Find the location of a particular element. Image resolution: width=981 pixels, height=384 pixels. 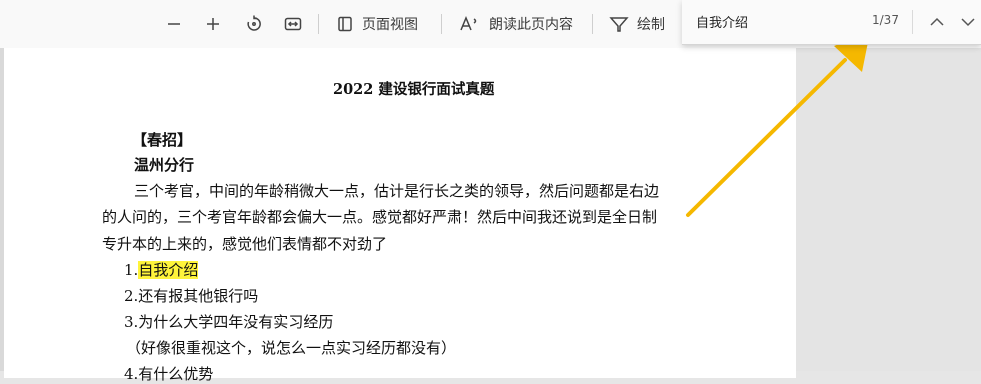

chevron-up-icon is located at coordinates (937, 21).